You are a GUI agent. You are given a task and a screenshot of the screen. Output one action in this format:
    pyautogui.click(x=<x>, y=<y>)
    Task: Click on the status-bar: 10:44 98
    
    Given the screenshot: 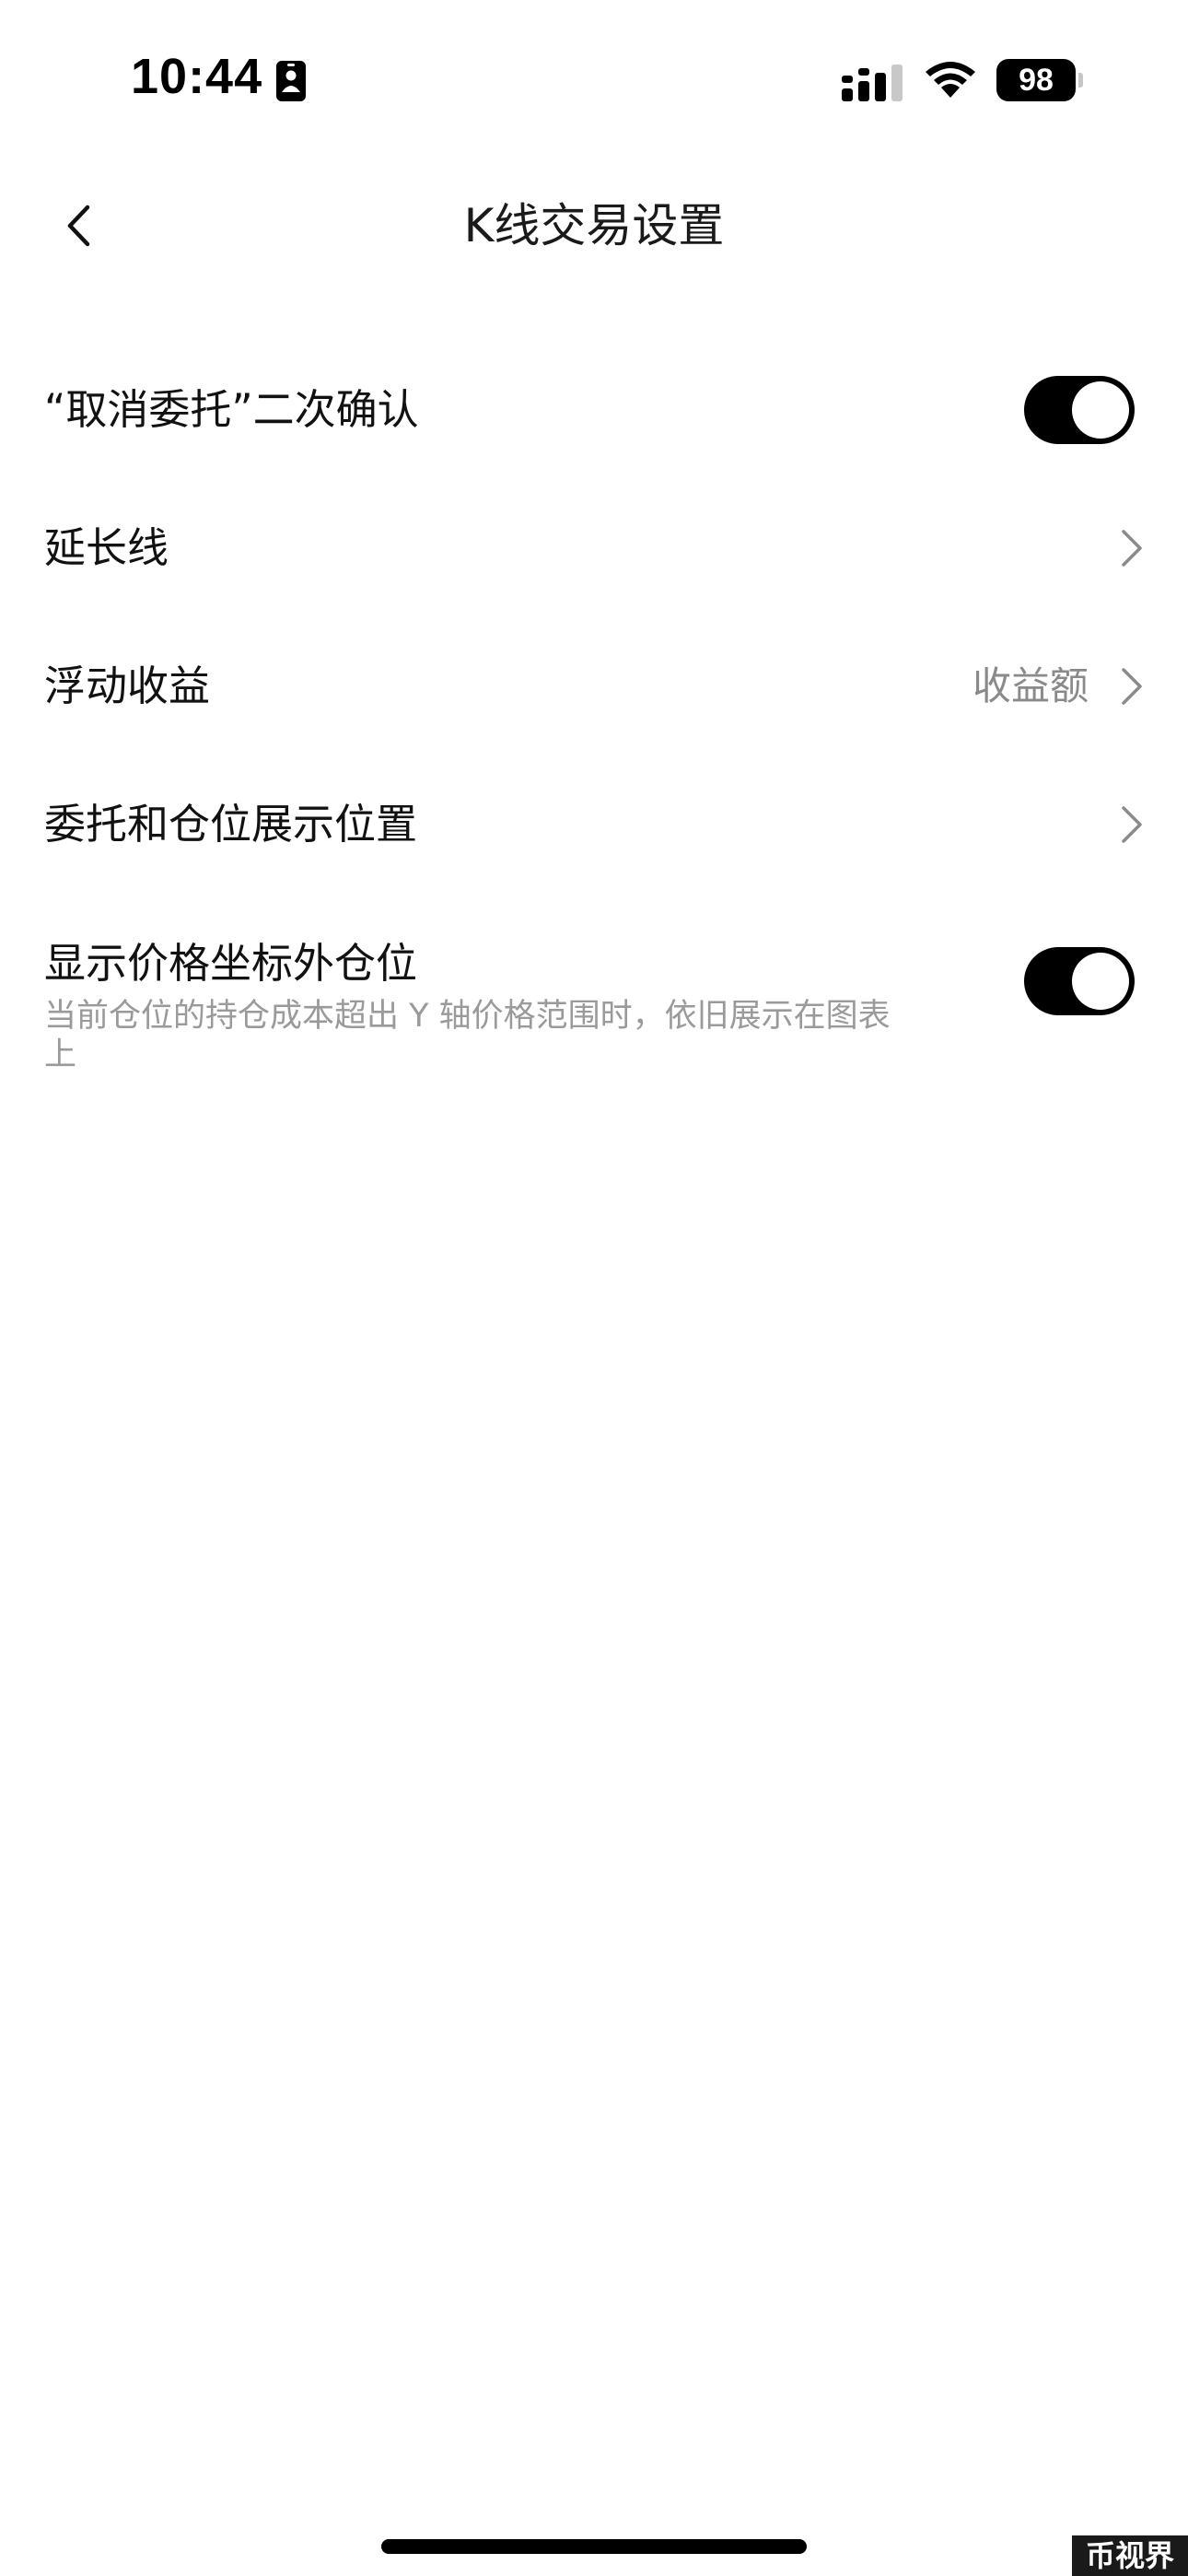 What is the action you would take?
    pyautogui.click(x=594, y=69)
    